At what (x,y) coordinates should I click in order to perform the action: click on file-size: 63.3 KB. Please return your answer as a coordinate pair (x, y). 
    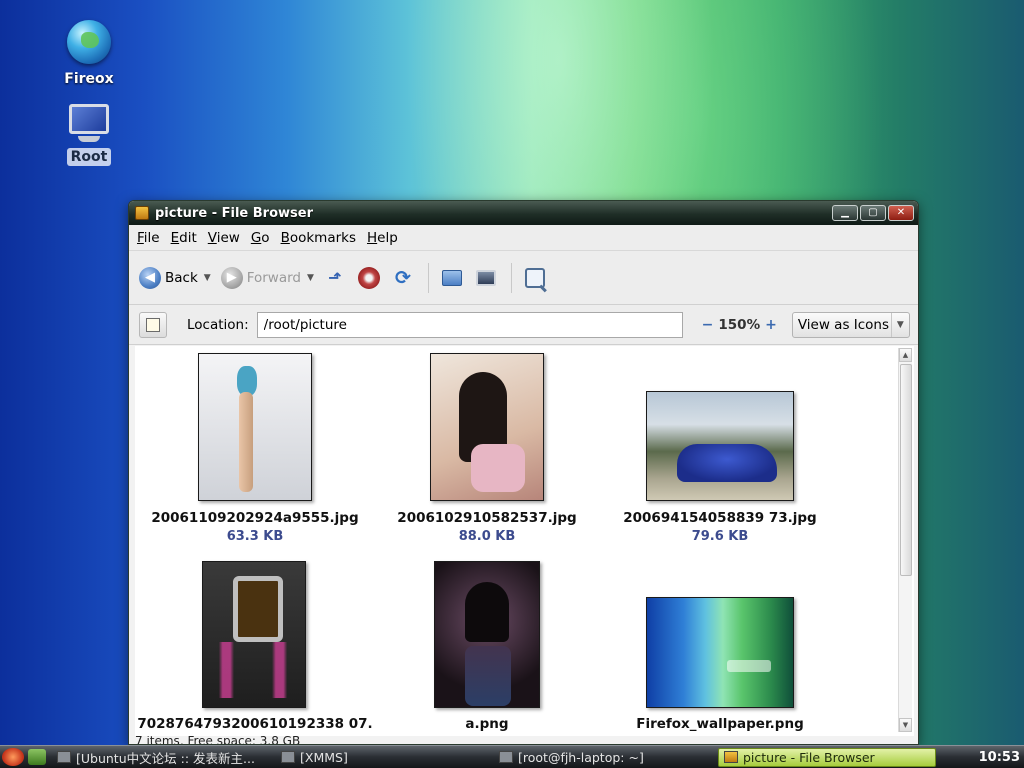
    Looking at the image, I should click on (255, 536).